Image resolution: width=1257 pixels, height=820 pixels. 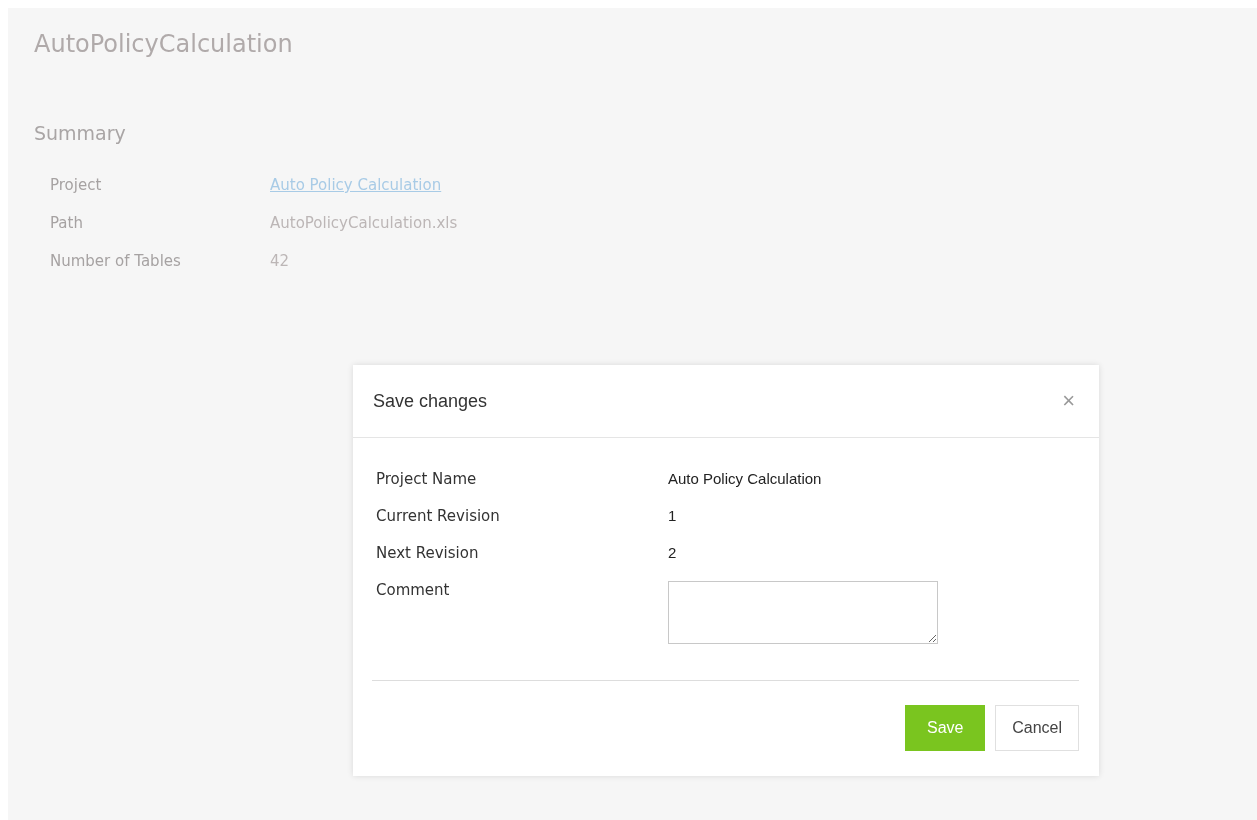 What do you see at coordinates (280, 261) in the screenshot?
I see `summary-value: 42` at bounding box center [280, 261].